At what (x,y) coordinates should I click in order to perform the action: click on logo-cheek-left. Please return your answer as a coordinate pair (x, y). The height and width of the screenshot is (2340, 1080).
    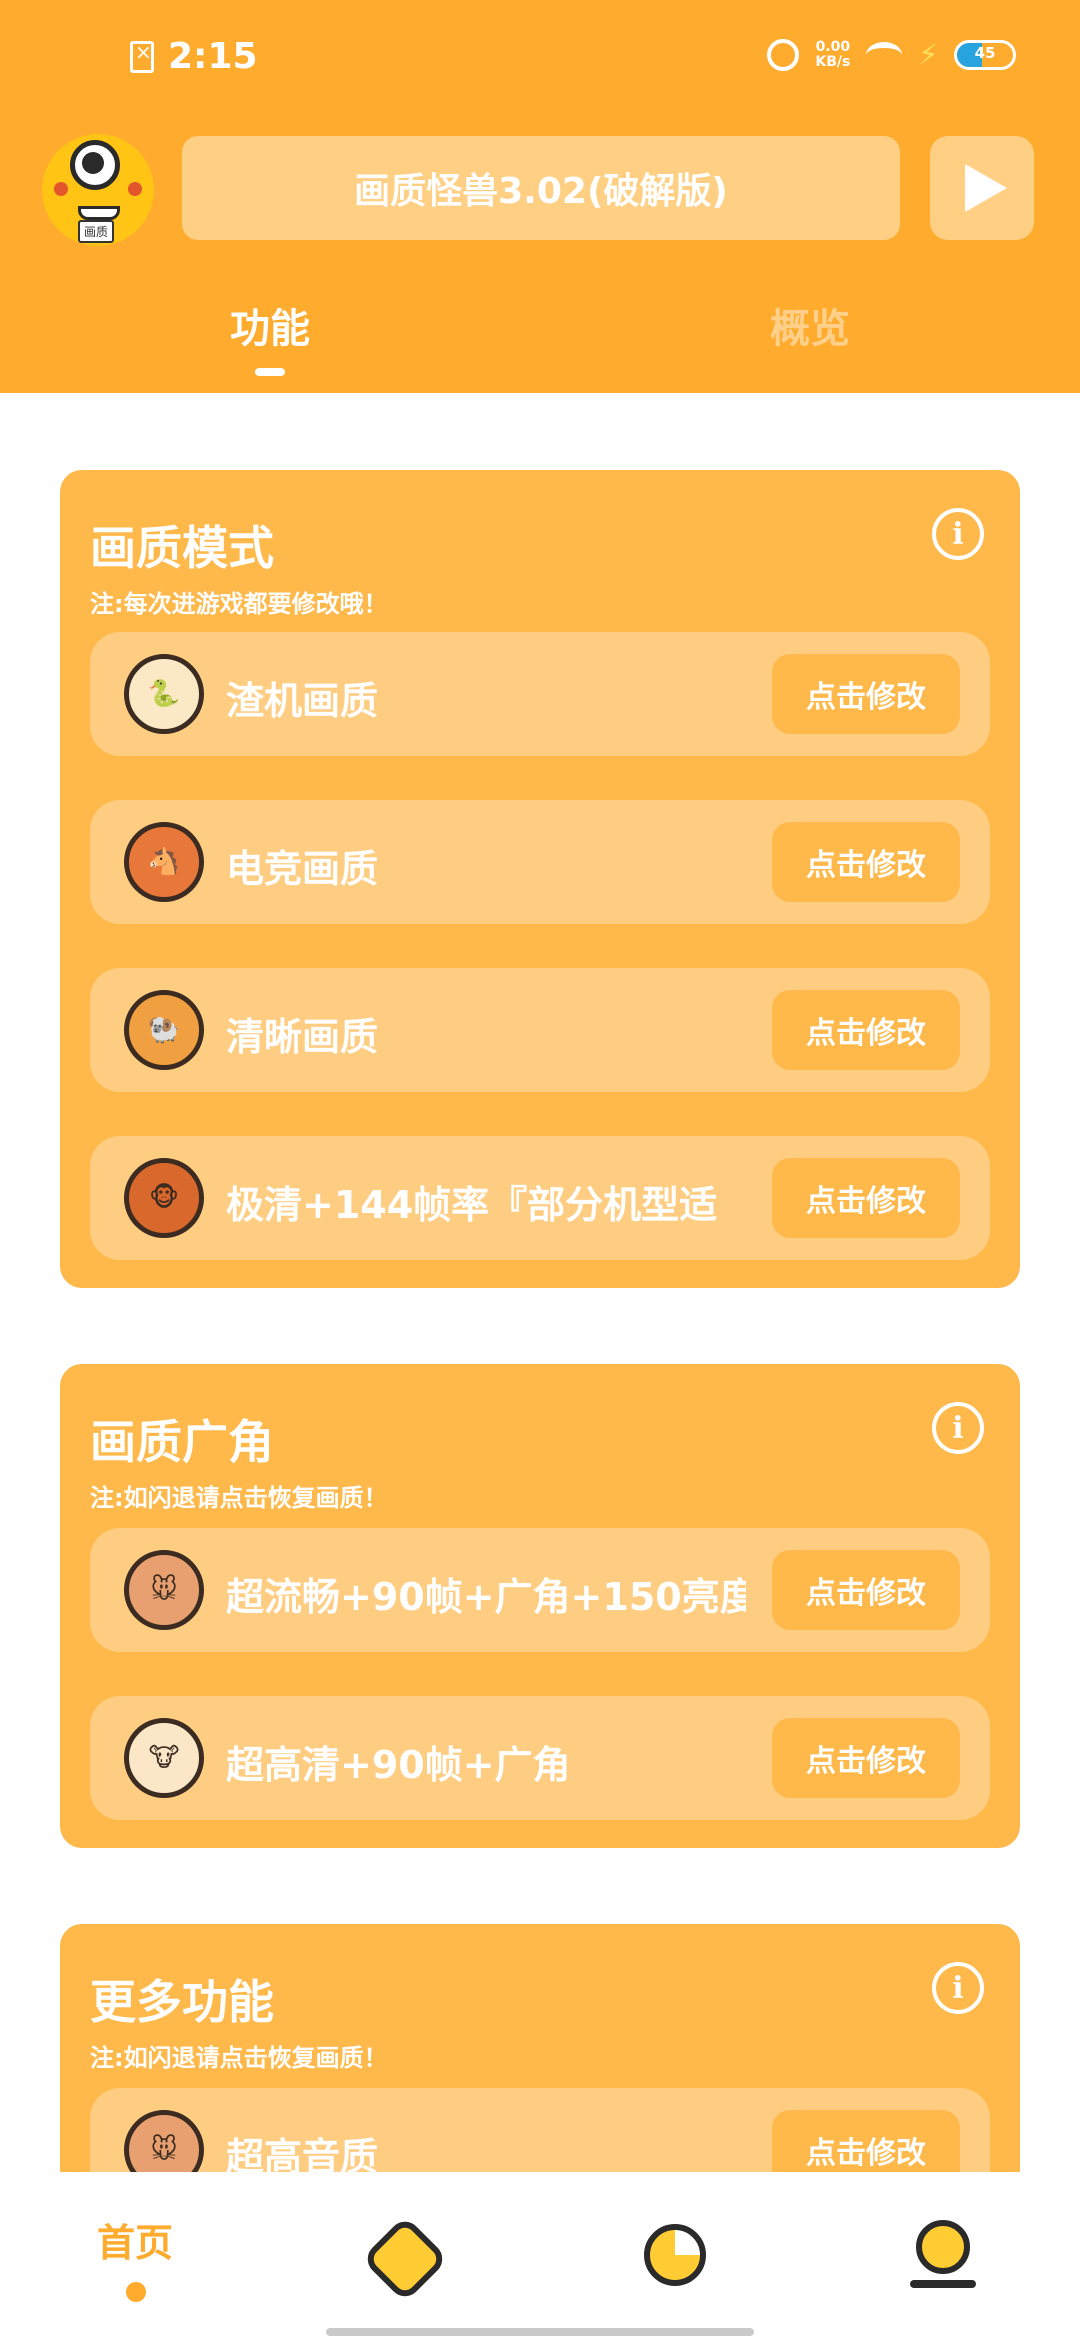
    Looking at the image, I should click on (61, 189).